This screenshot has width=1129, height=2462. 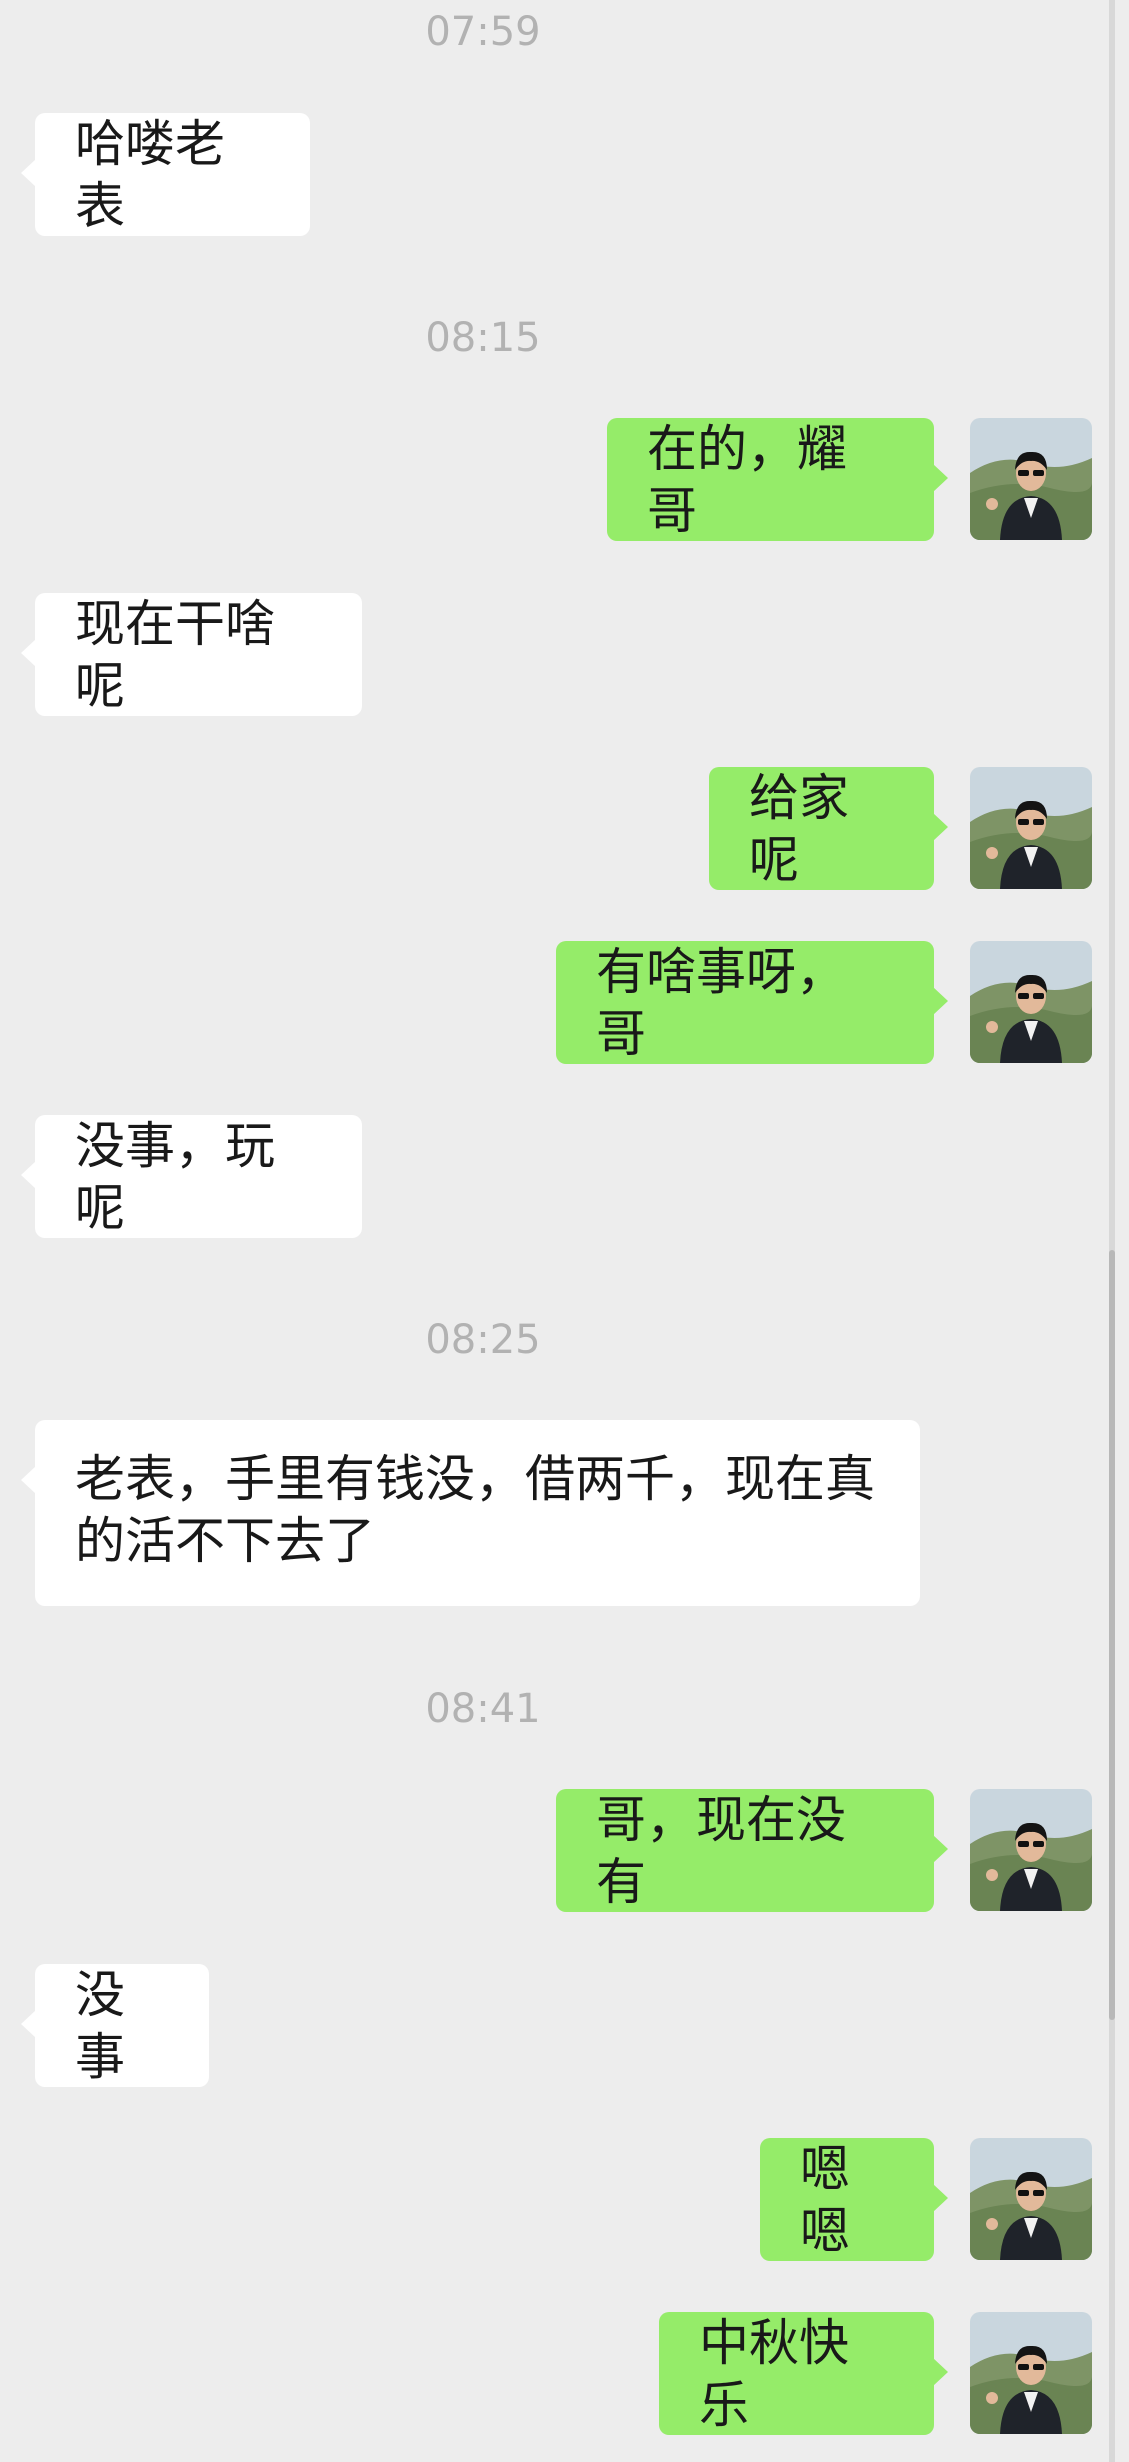 I want to click on scrollbar-track, so click(x=1112, y=1231).